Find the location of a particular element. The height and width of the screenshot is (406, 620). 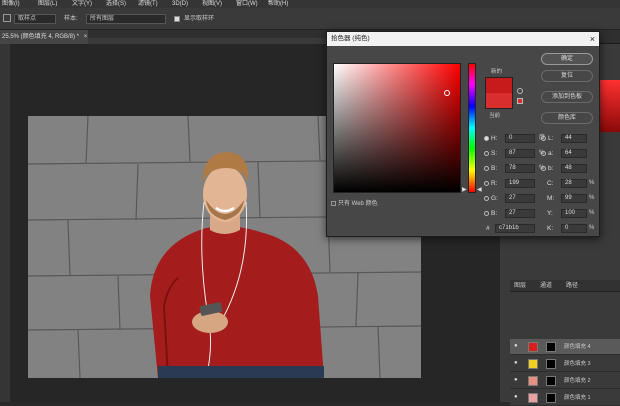

menu-type: 文字(Y) is located at coordinates (82, 4).